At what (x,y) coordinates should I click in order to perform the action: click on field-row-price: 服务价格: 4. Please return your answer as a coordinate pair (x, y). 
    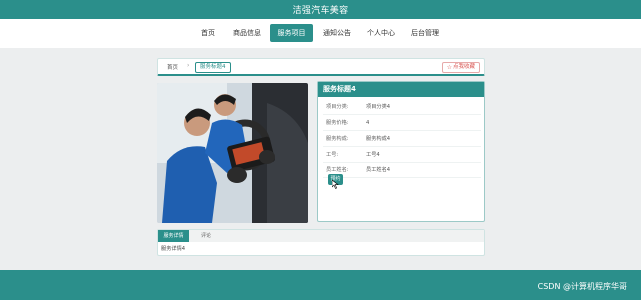
    Looking at the image, I should click on (402, 123).